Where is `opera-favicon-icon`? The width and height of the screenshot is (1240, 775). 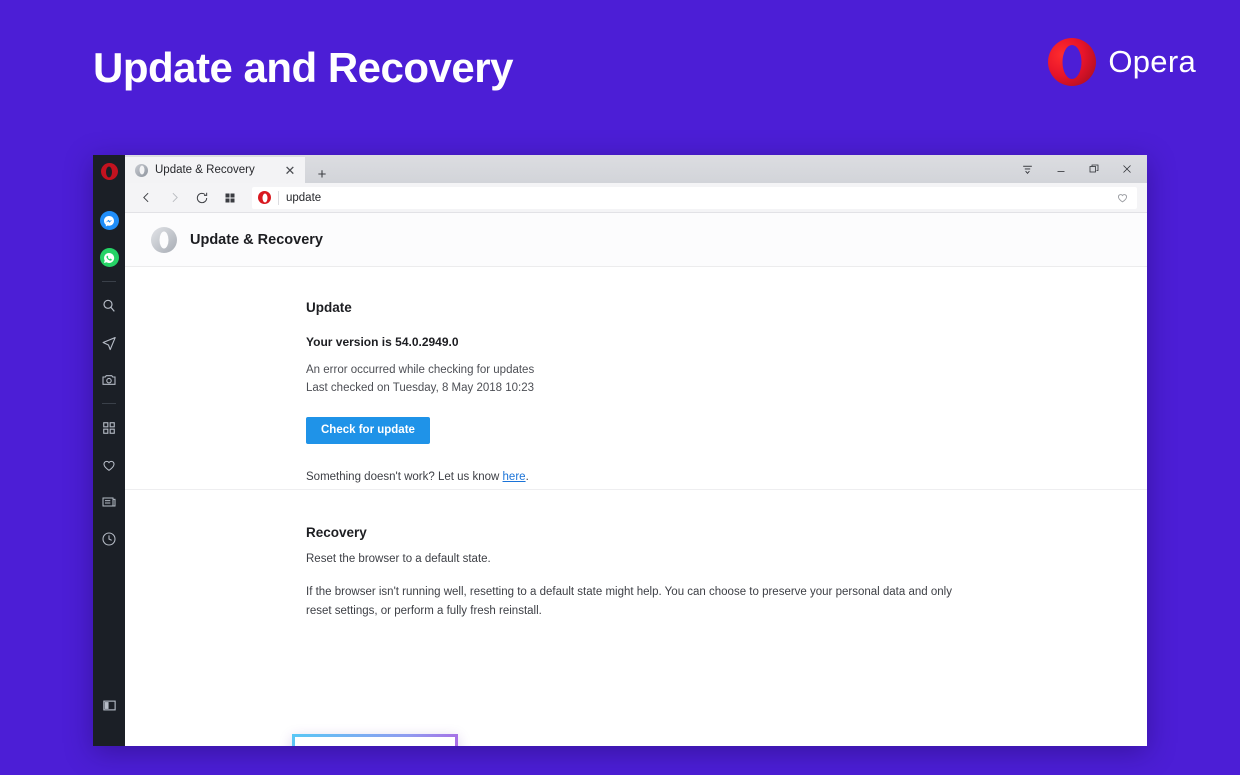
opera-favicon-icon is located at coordinates (264, 197).